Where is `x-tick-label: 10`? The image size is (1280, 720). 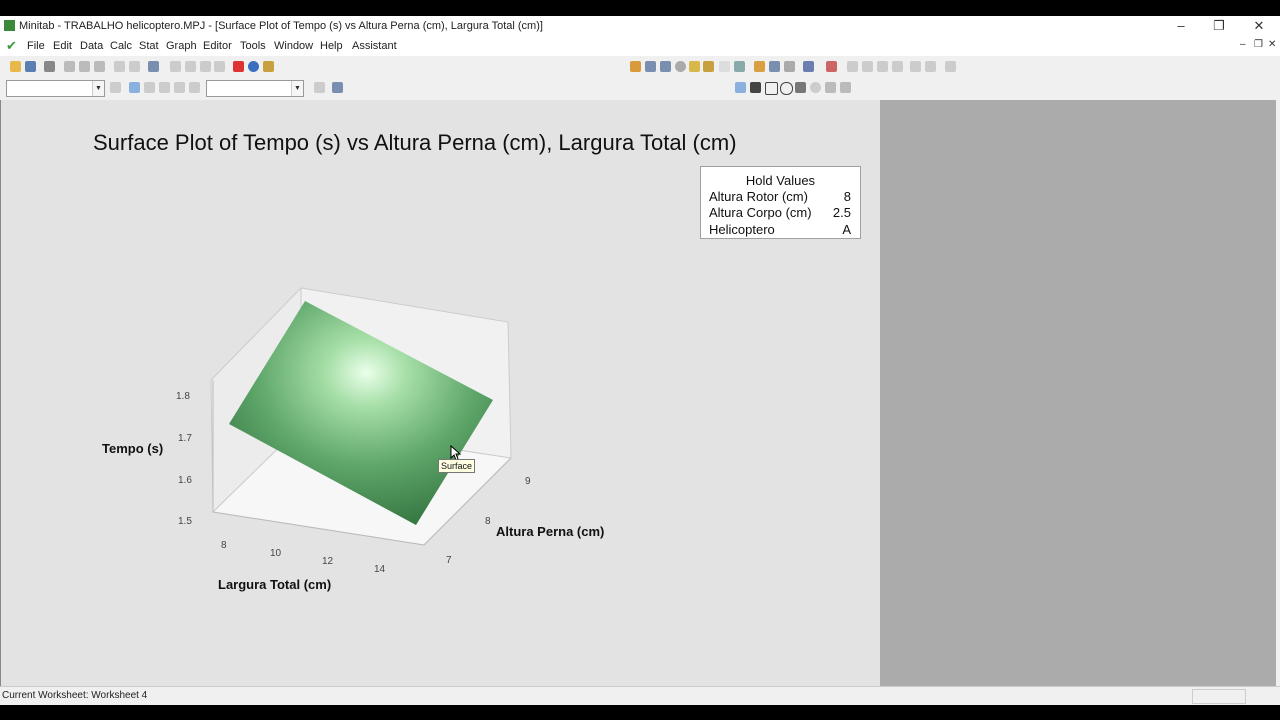
x-tick-label: 10 is located at coordinates (276, 553).